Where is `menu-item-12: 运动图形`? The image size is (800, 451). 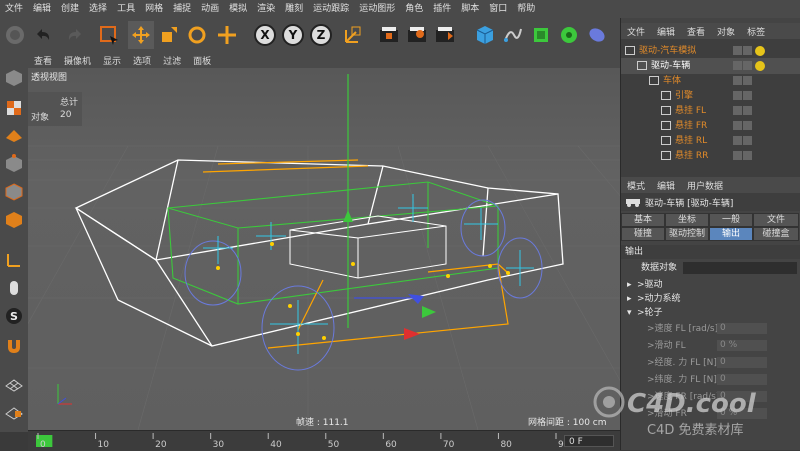 menu-item-12: 运动图形 is located at coordinates (377, 9).